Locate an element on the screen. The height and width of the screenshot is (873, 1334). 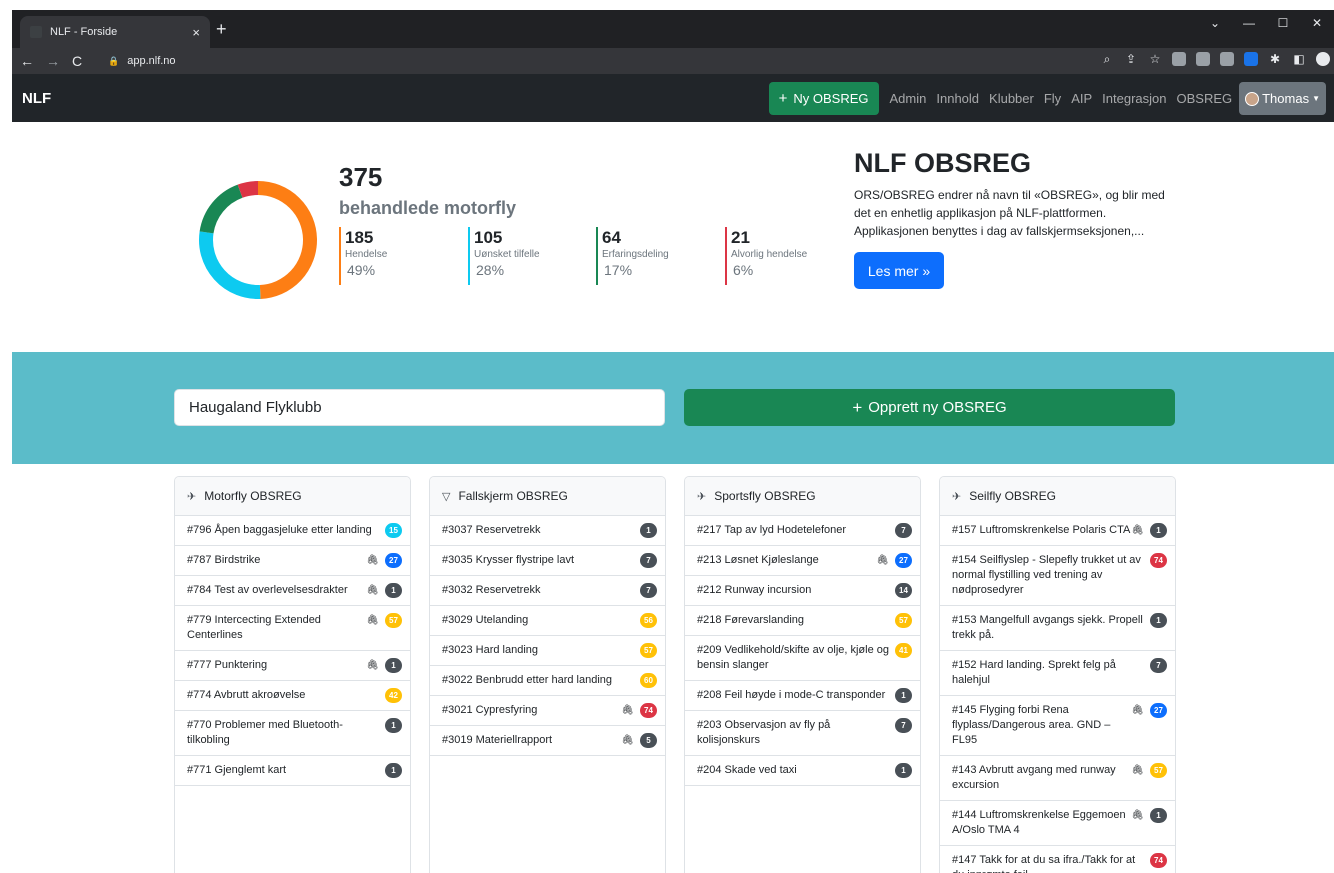
new-obsreg-button: + Ny OBSREG is located at coordinates (823, 98).